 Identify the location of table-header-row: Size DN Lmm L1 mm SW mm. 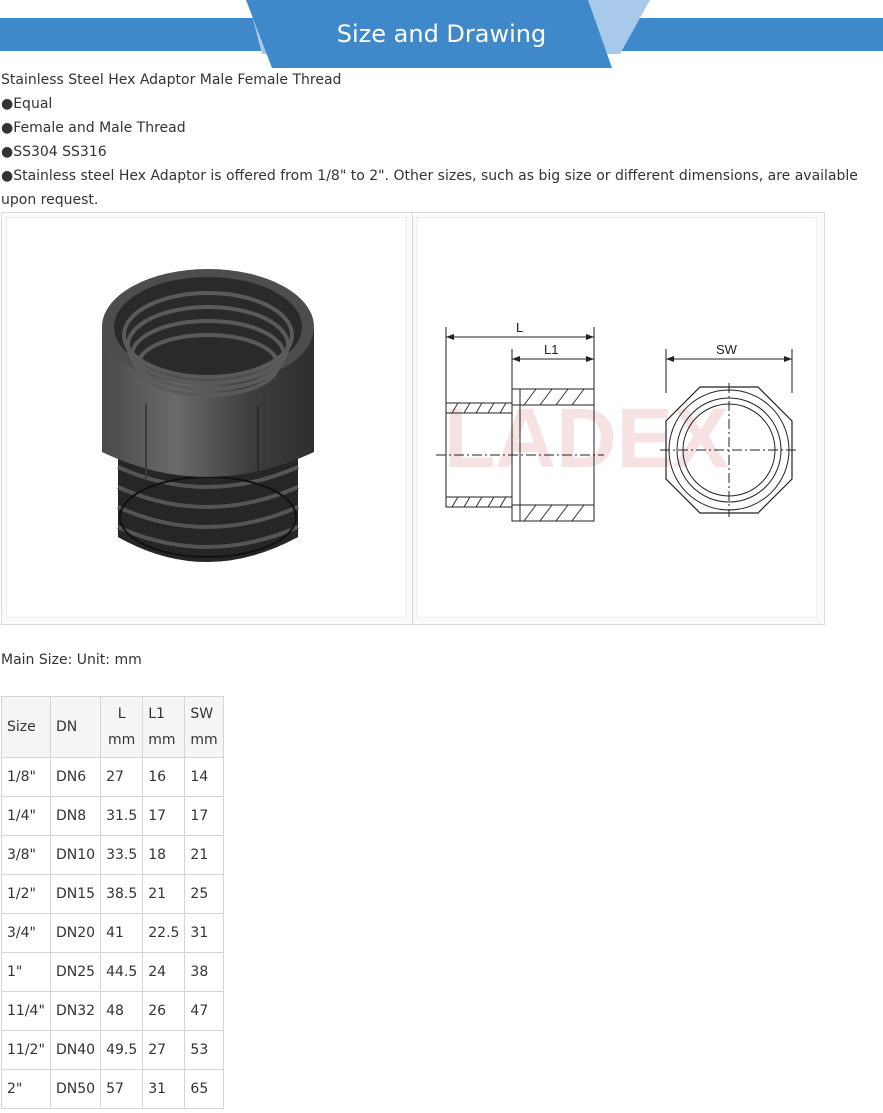
(113, 727).